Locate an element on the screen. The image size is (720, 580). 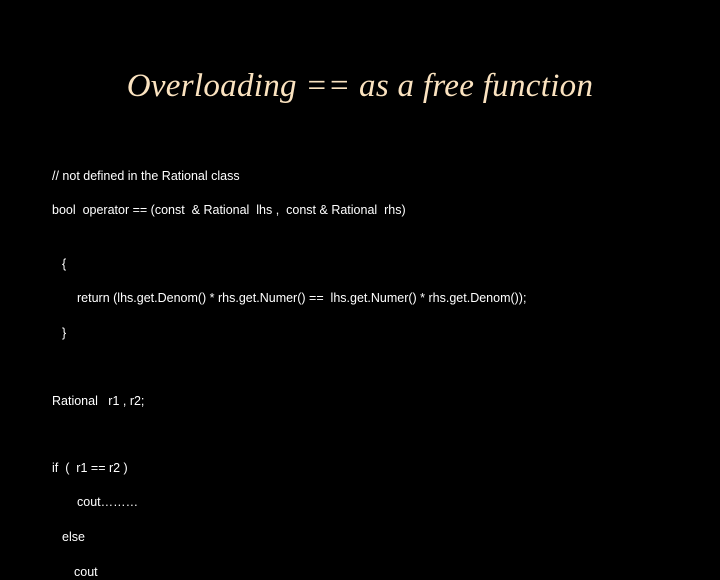
code-line-if: if ( r1 == r2 ) is located at coordinates (90, 467).